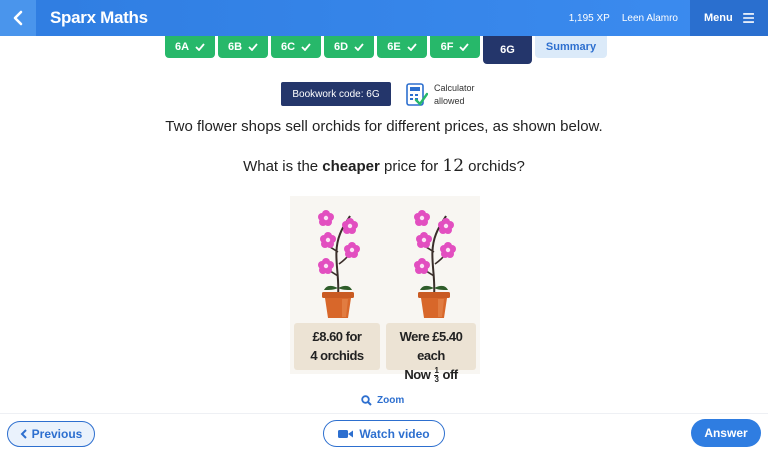  What do you see at coordinates (411, 166) in the screenshot?
I see `prompt-text: price for` at bounding box center [411, 166].